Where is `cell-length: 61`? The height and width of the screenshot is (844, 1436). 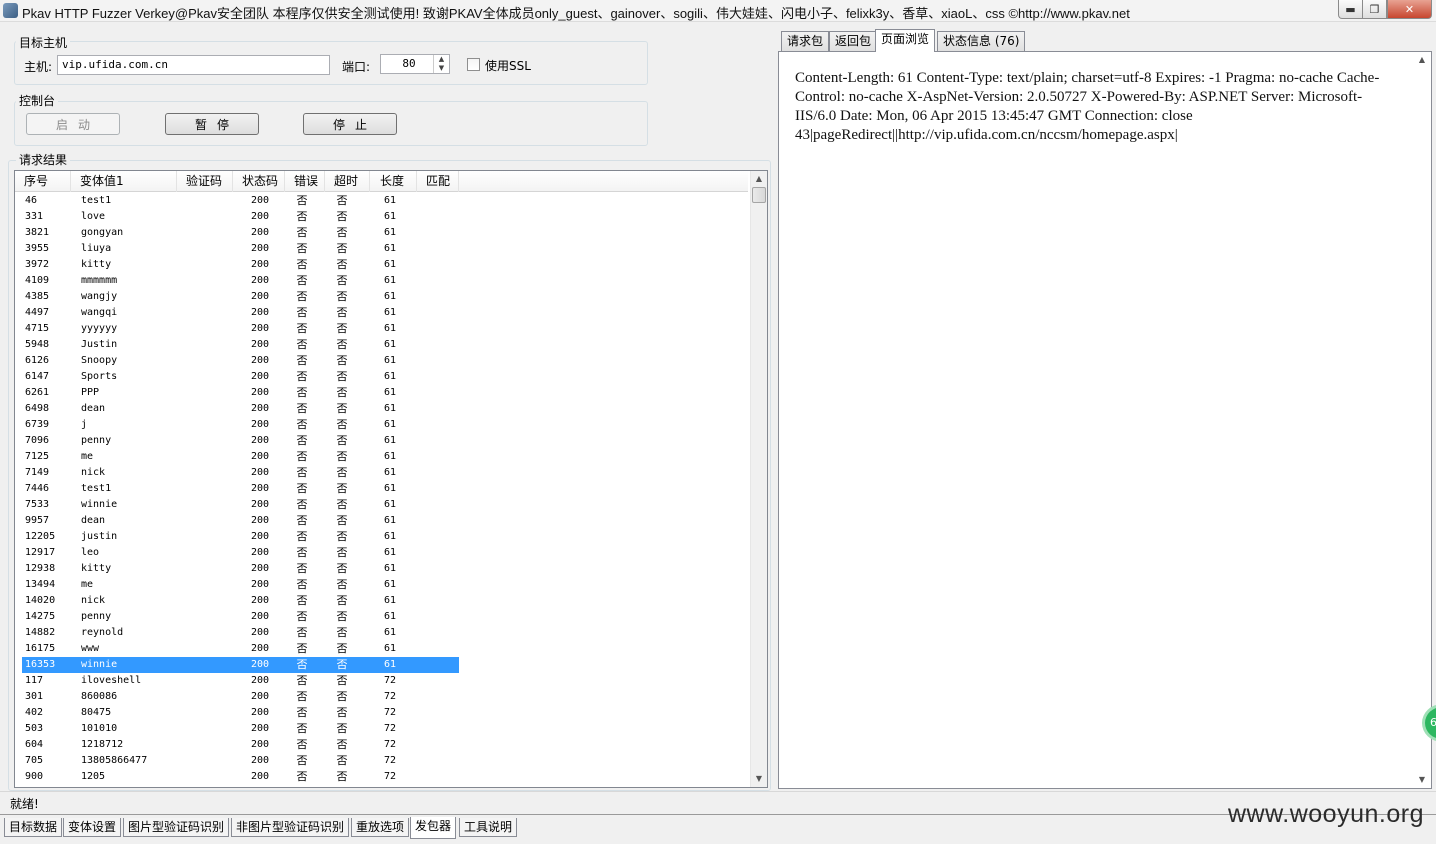
cell-length: 61 is located at coordinates (390, 200).